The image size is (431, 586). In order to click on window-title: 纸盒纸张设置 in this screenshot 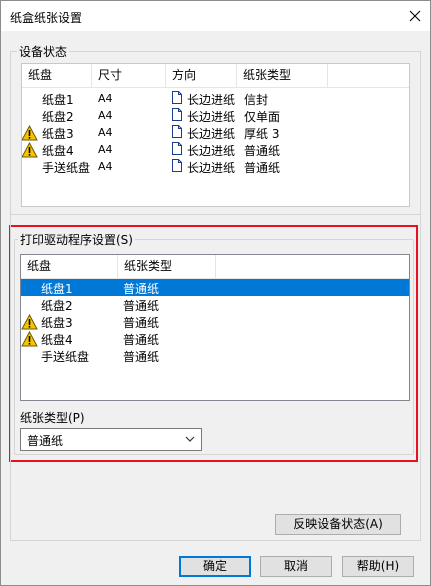, I will do `click(46, 18)`.